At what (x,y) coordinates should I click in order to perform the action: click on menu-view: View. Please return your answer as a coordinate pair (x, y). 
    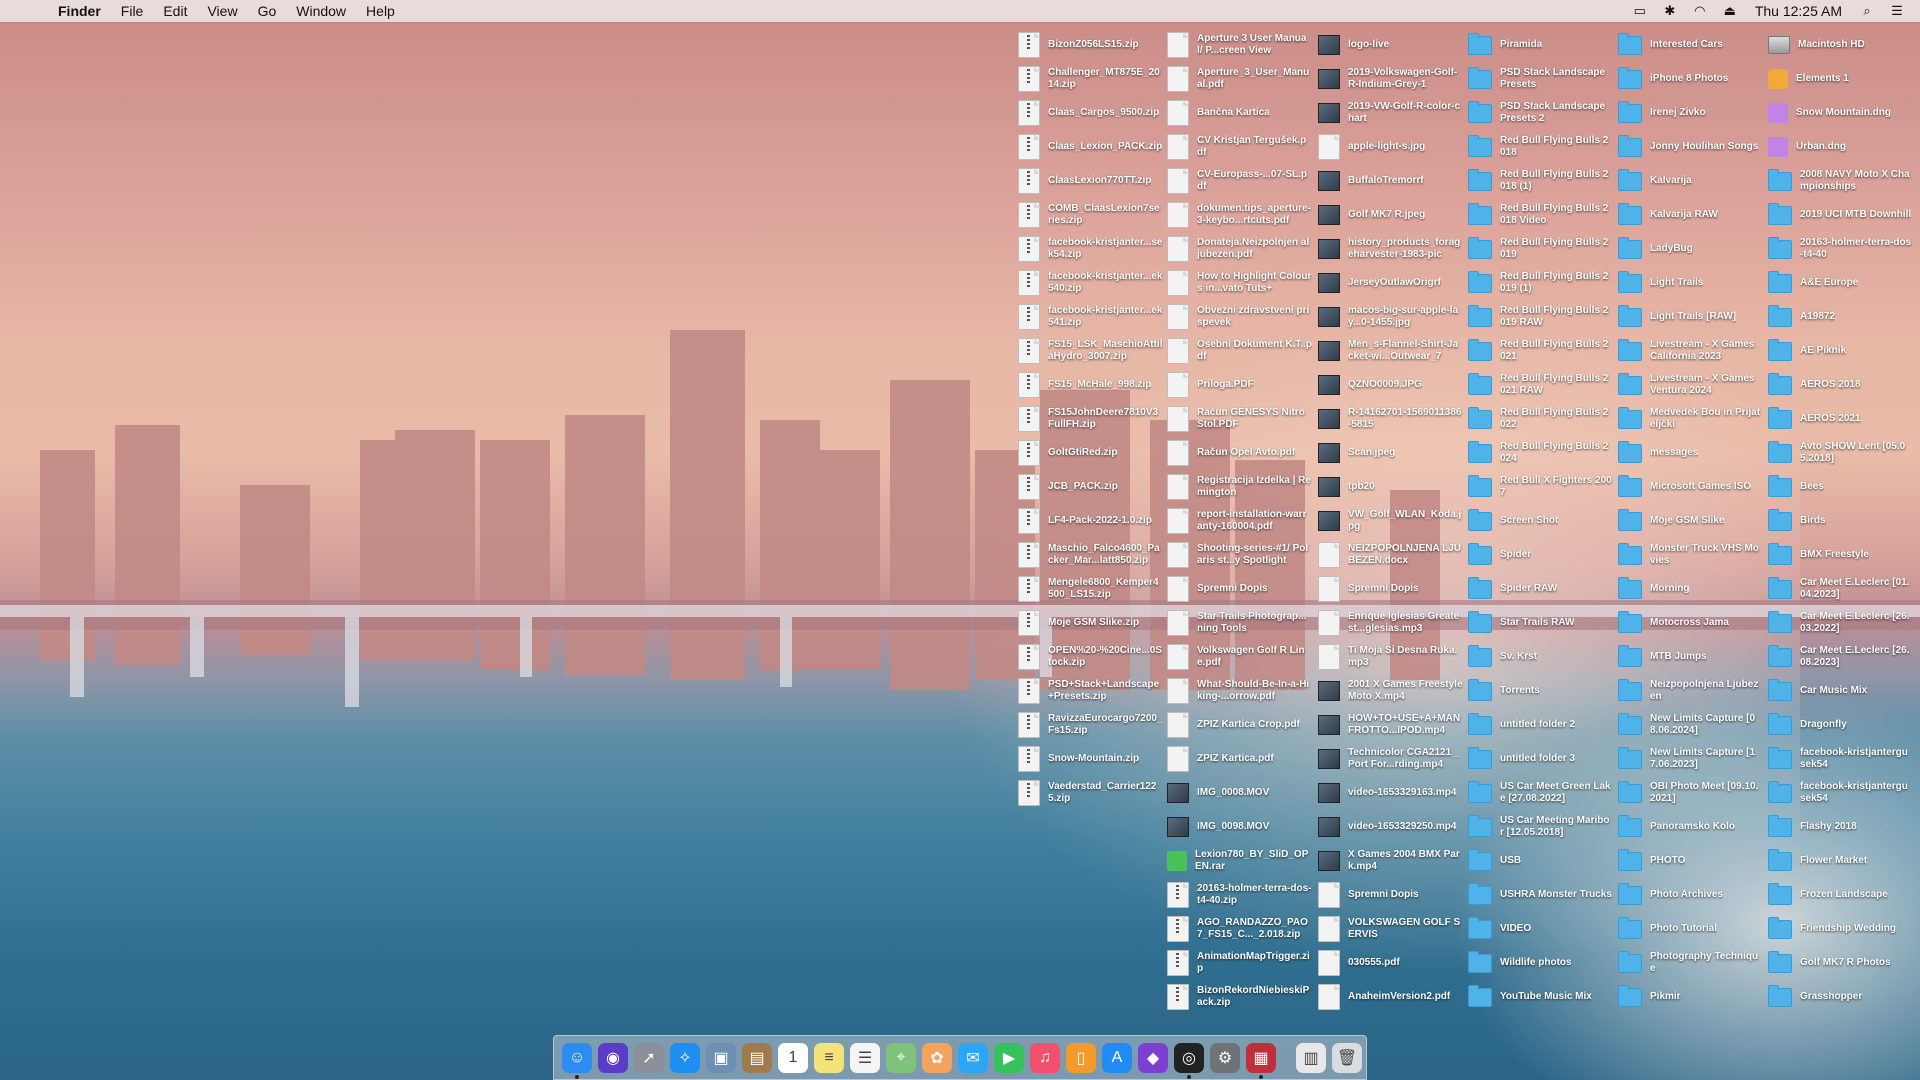
    Looking at the image, I should click on (222, 11).